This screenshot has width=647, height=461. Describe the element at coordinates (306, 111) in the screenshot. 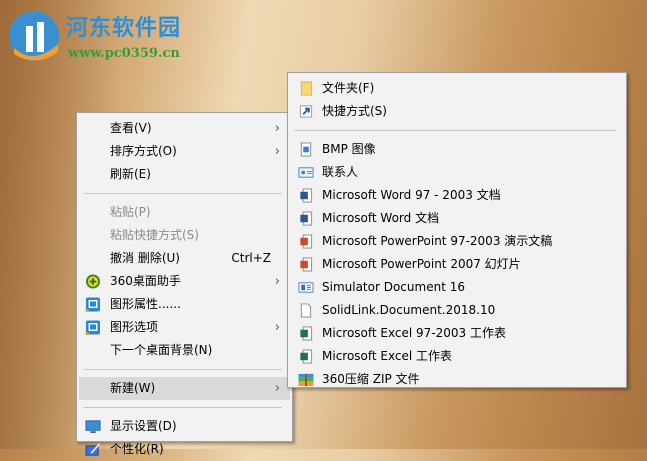

I see `shortcut-icon` at that location.